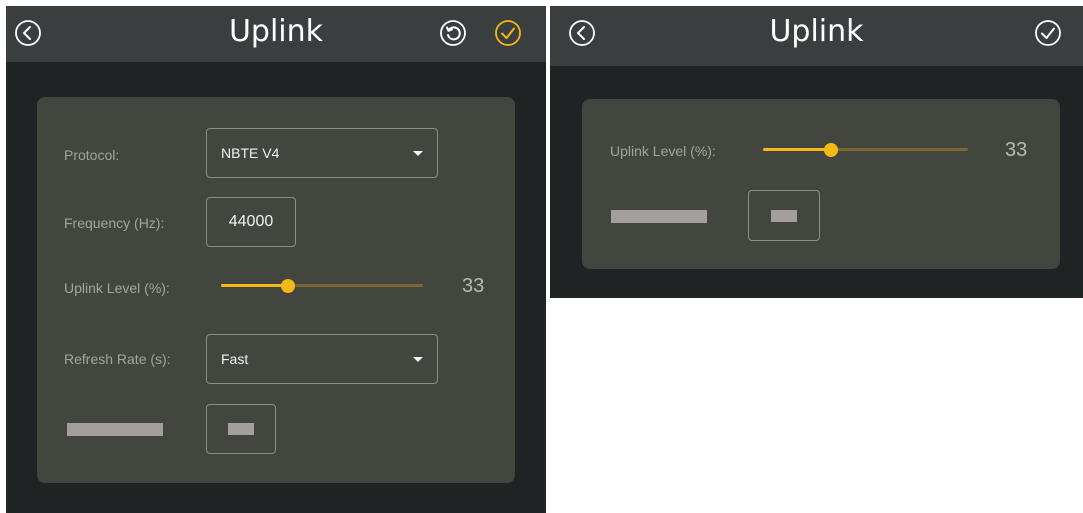 This screenshot has width=1083, height=513. What do you see at coordinates (92, 155) in the screenshot?
I see `protocol-label: Protocol:` at bounding box center [92, 155].